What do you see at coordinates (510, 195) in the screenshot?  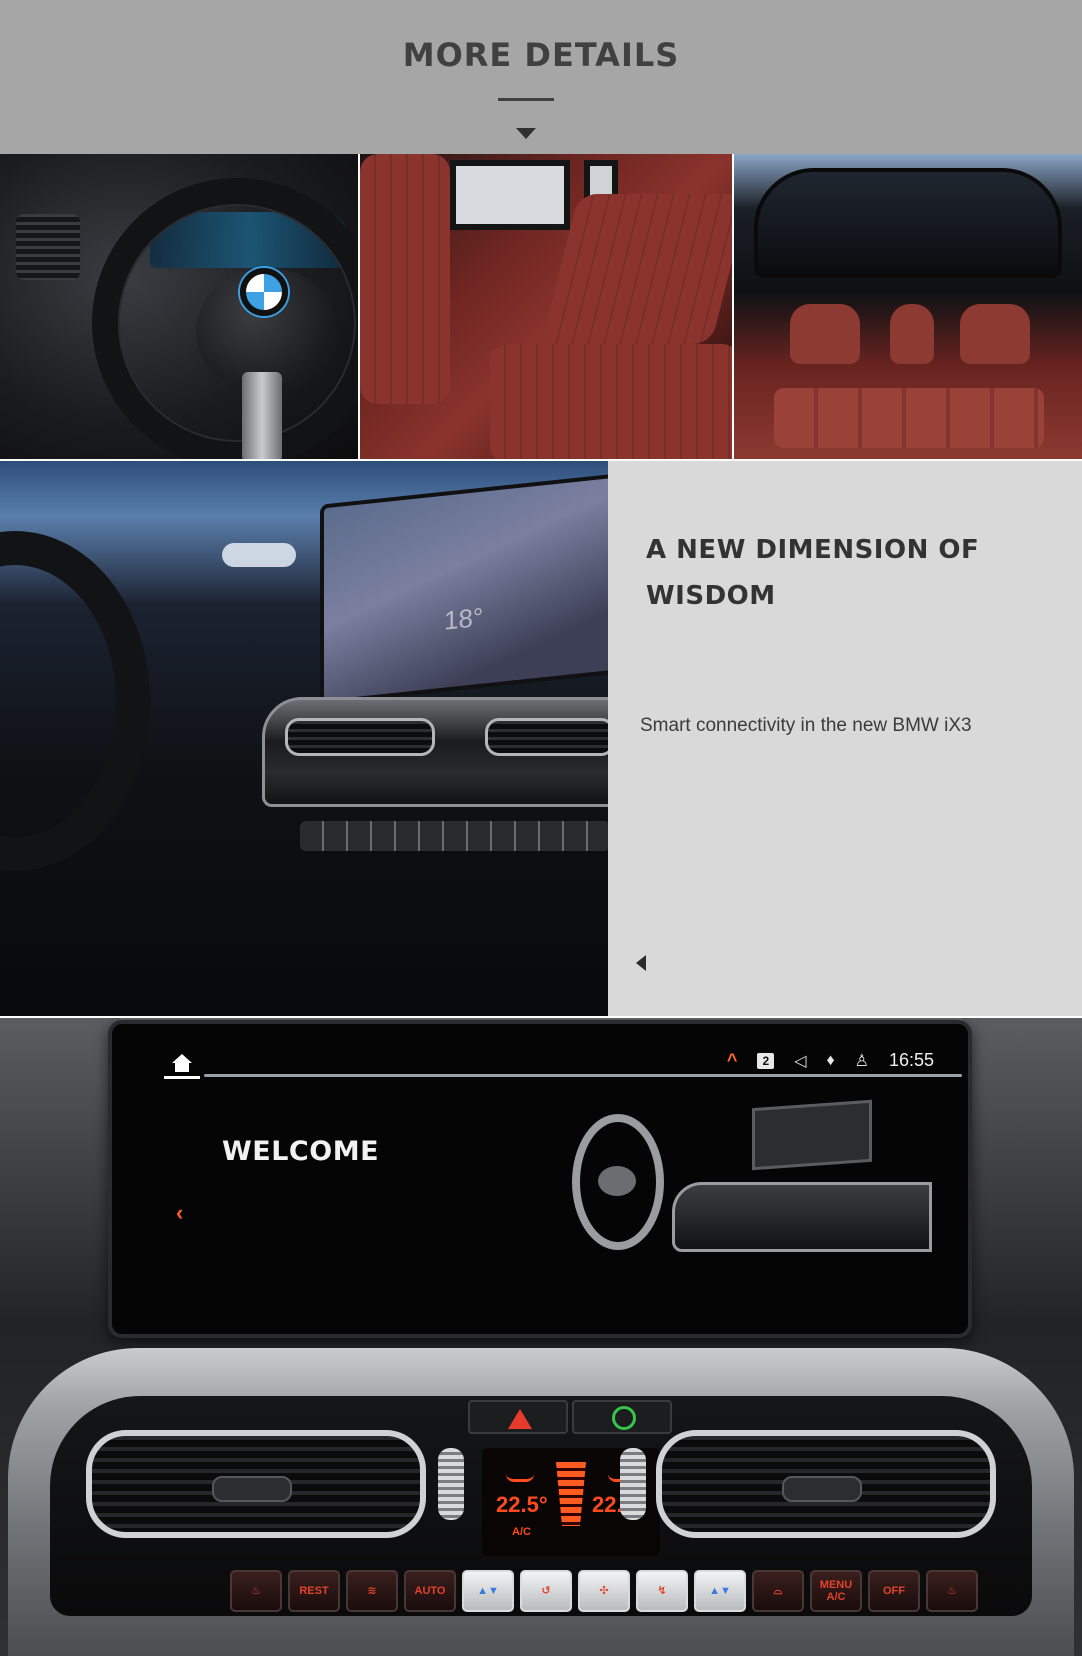 I see `rear-window` at bounding box center [510, 195].